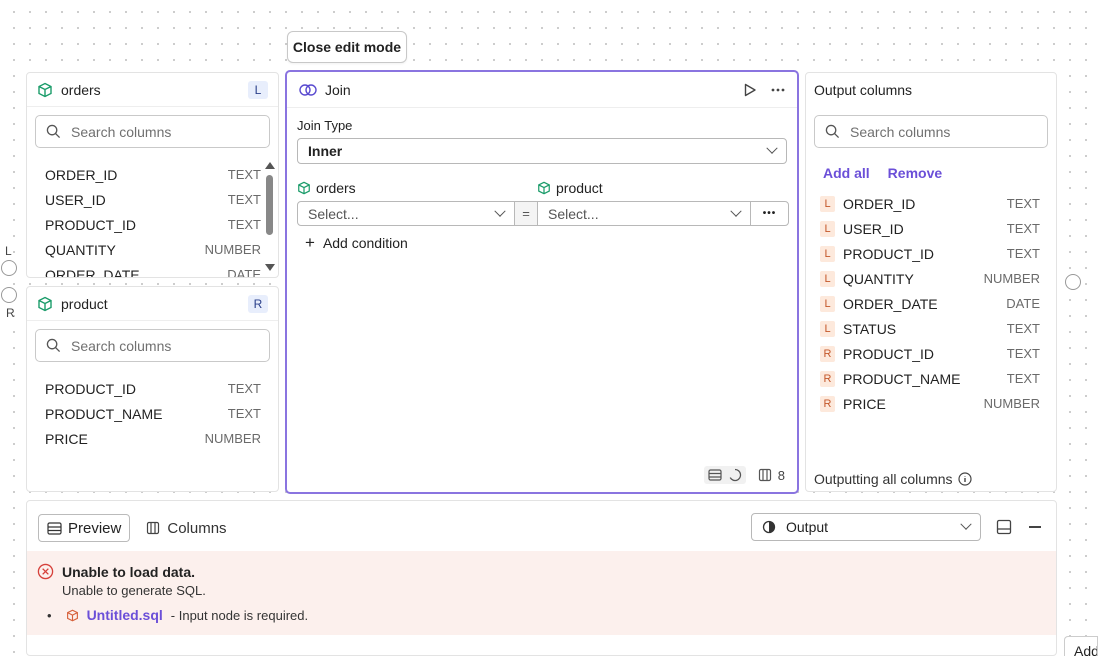 The width and height of the screenshot is (1098, 656). I want to click on minimize-icon, so click(1035, 527).